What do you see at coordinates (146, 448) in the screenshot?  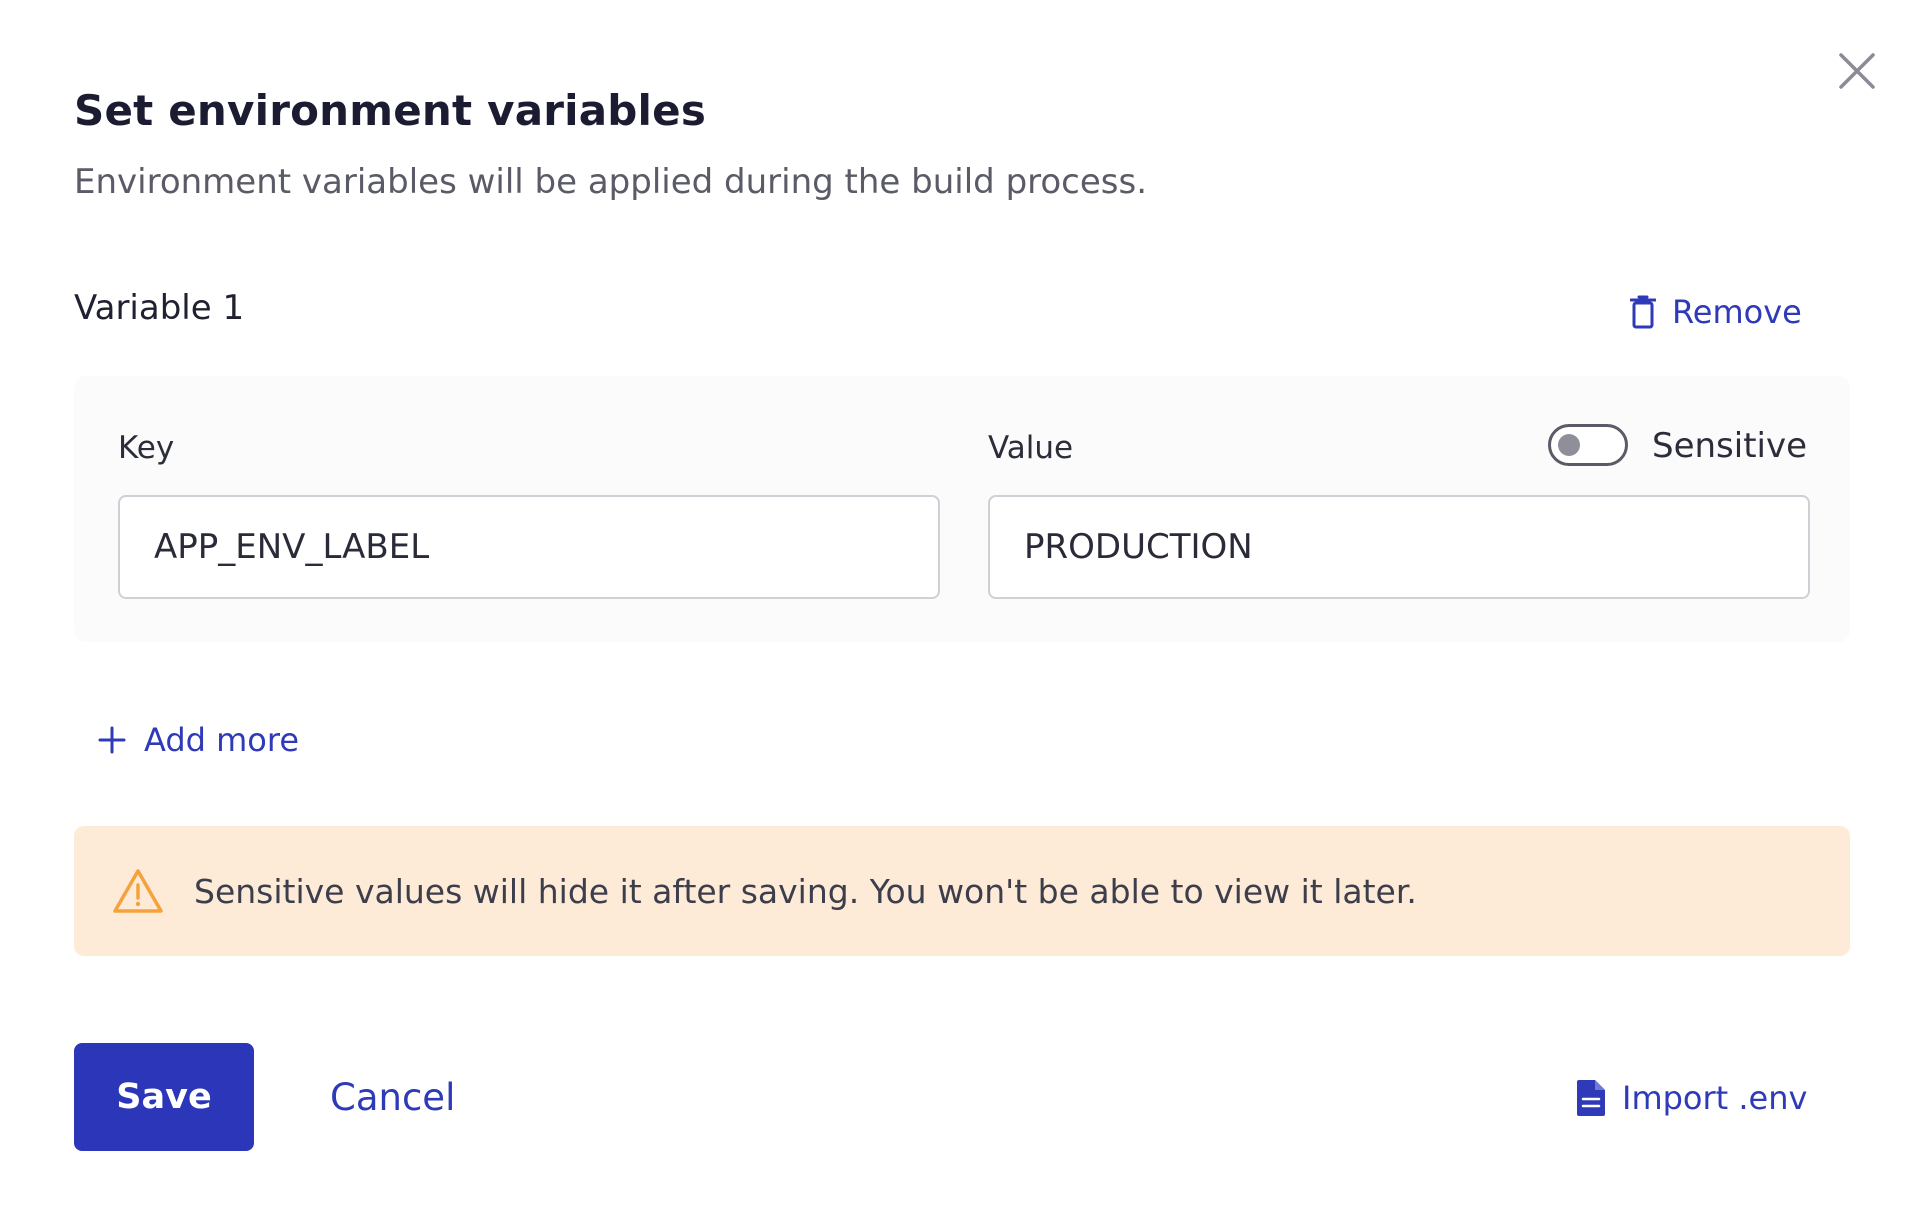 I see `key-label: Key` at bounding box center [146, 448].